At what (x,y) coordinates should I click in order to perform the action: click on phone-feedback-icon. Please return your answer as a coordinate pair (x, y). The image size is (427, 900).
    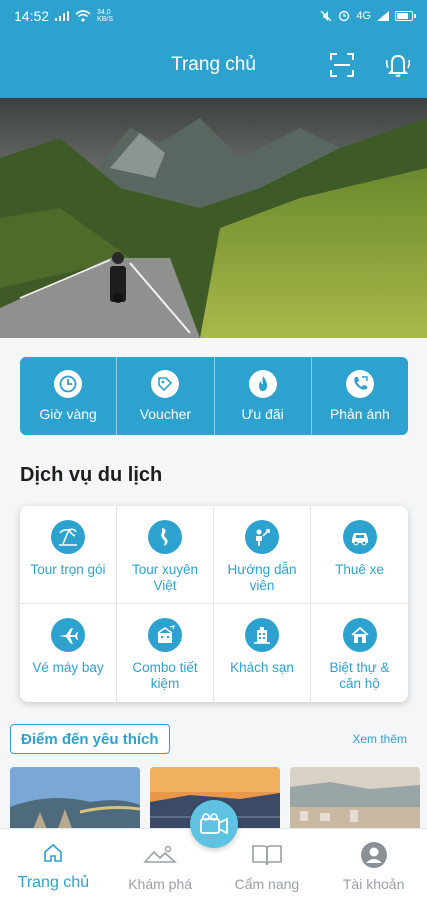
    Looking at the image, I should click on (359, 384).